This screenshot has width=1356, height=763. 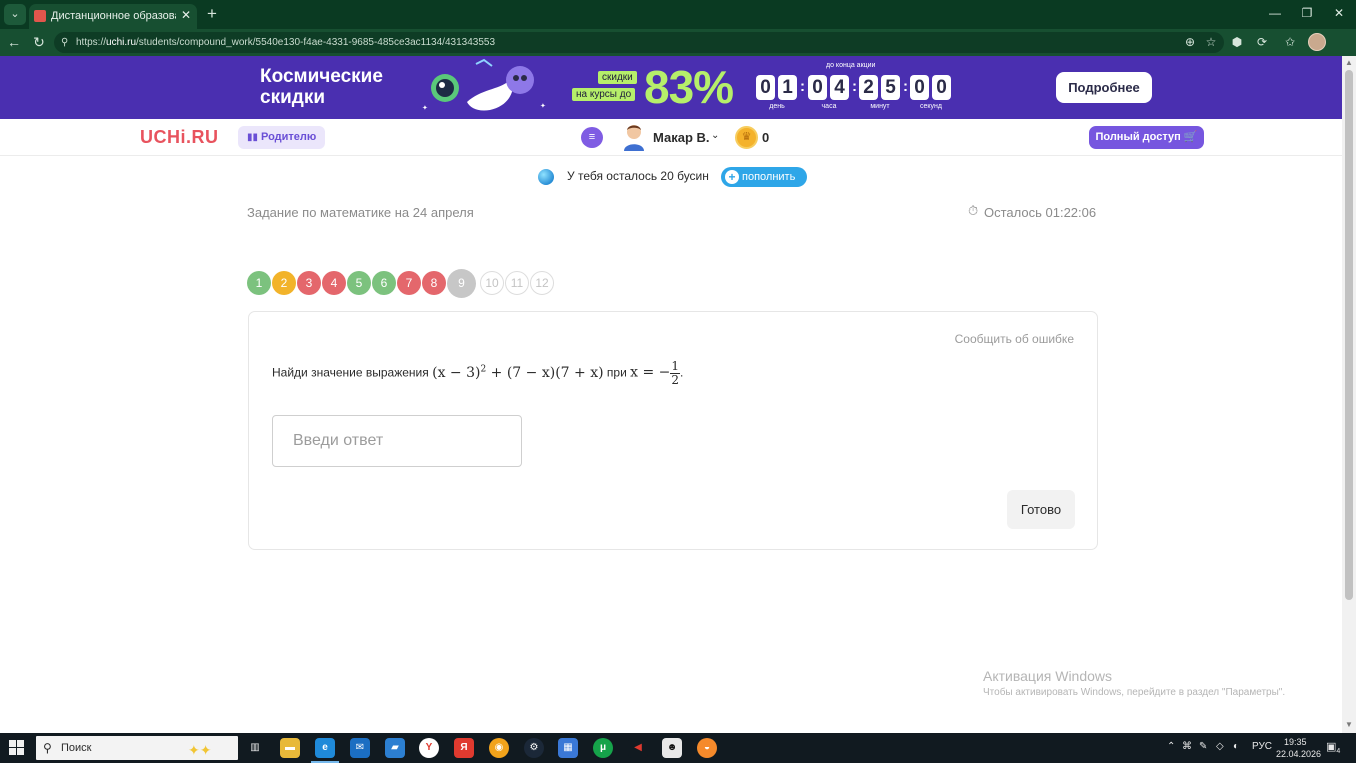 I want to click on question-number-button: 8, so click(x=434, y=283).